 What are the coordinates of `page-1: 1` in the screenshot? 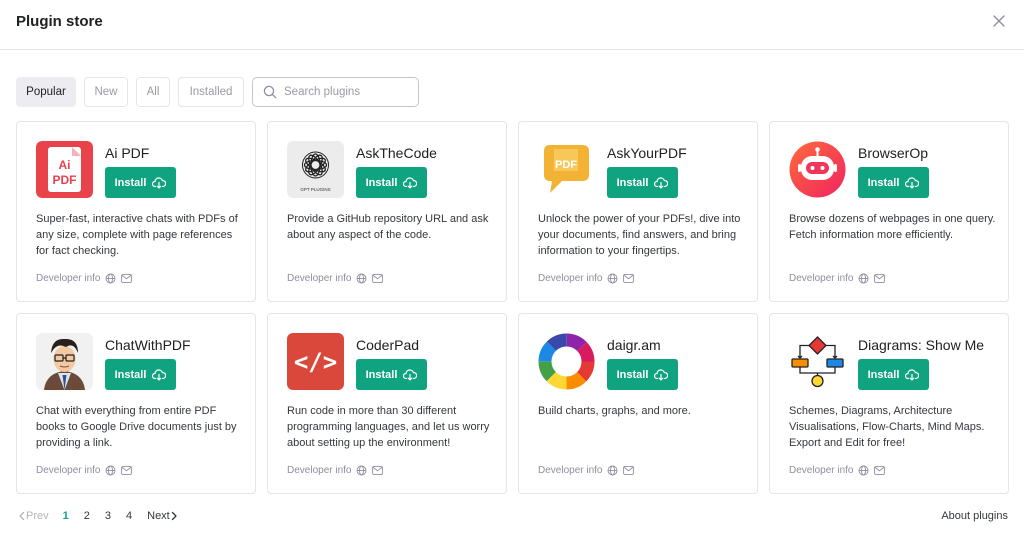 It's located at (66, 516).